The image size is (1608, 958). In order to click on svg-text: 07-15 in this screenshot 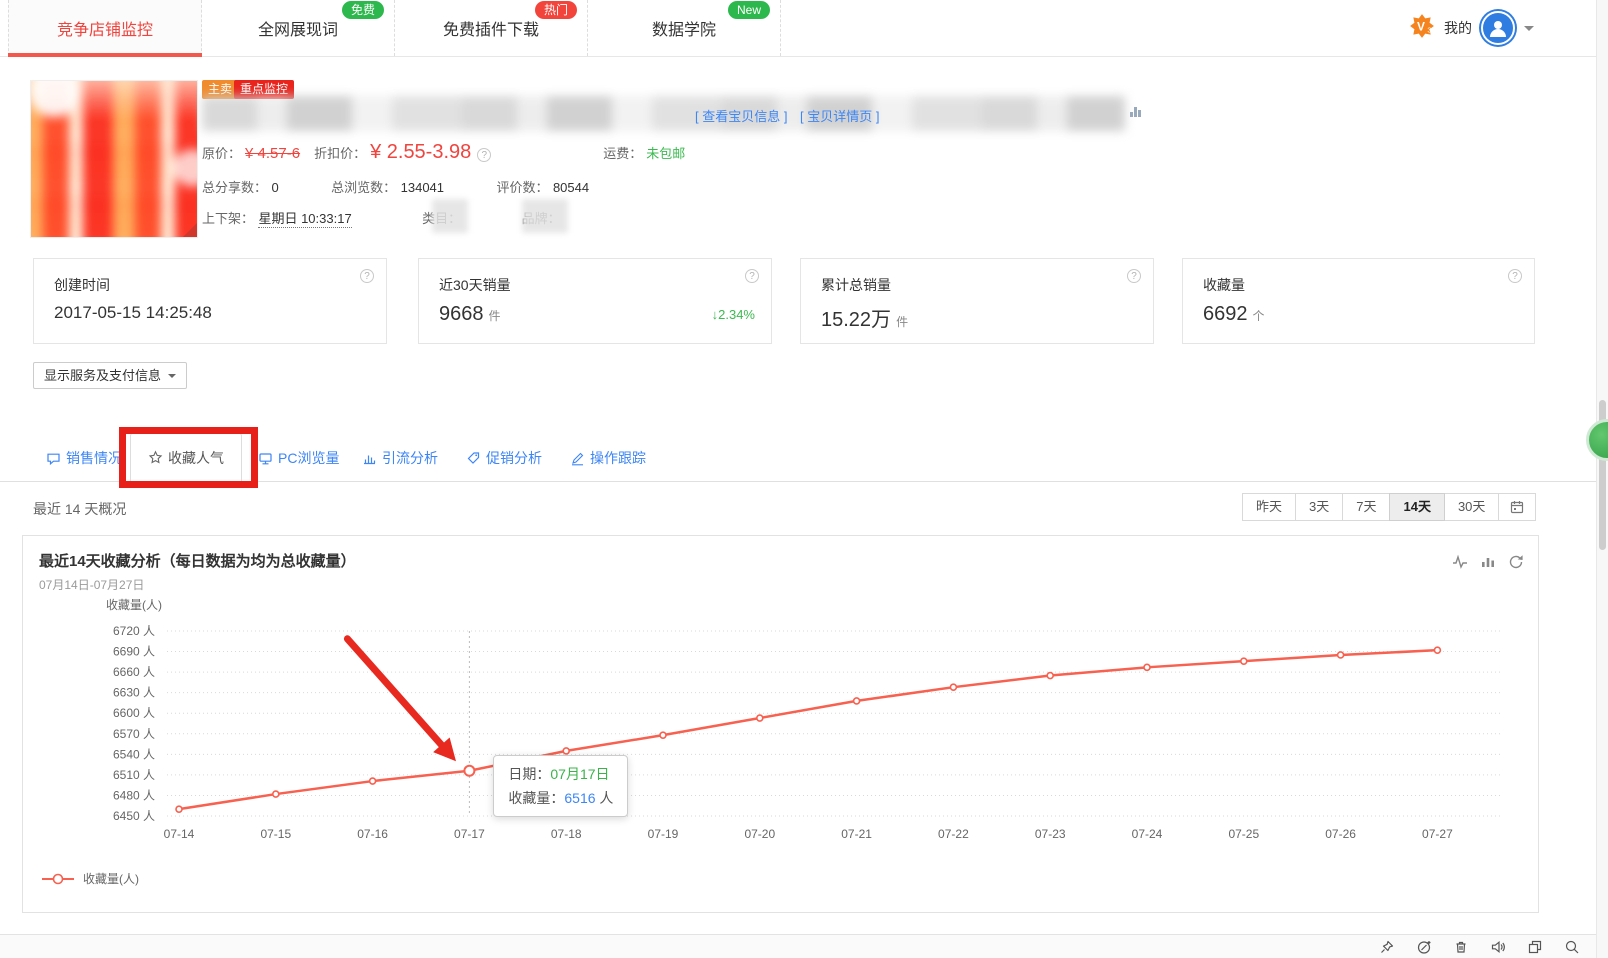, I will do `click(275, 834)`.